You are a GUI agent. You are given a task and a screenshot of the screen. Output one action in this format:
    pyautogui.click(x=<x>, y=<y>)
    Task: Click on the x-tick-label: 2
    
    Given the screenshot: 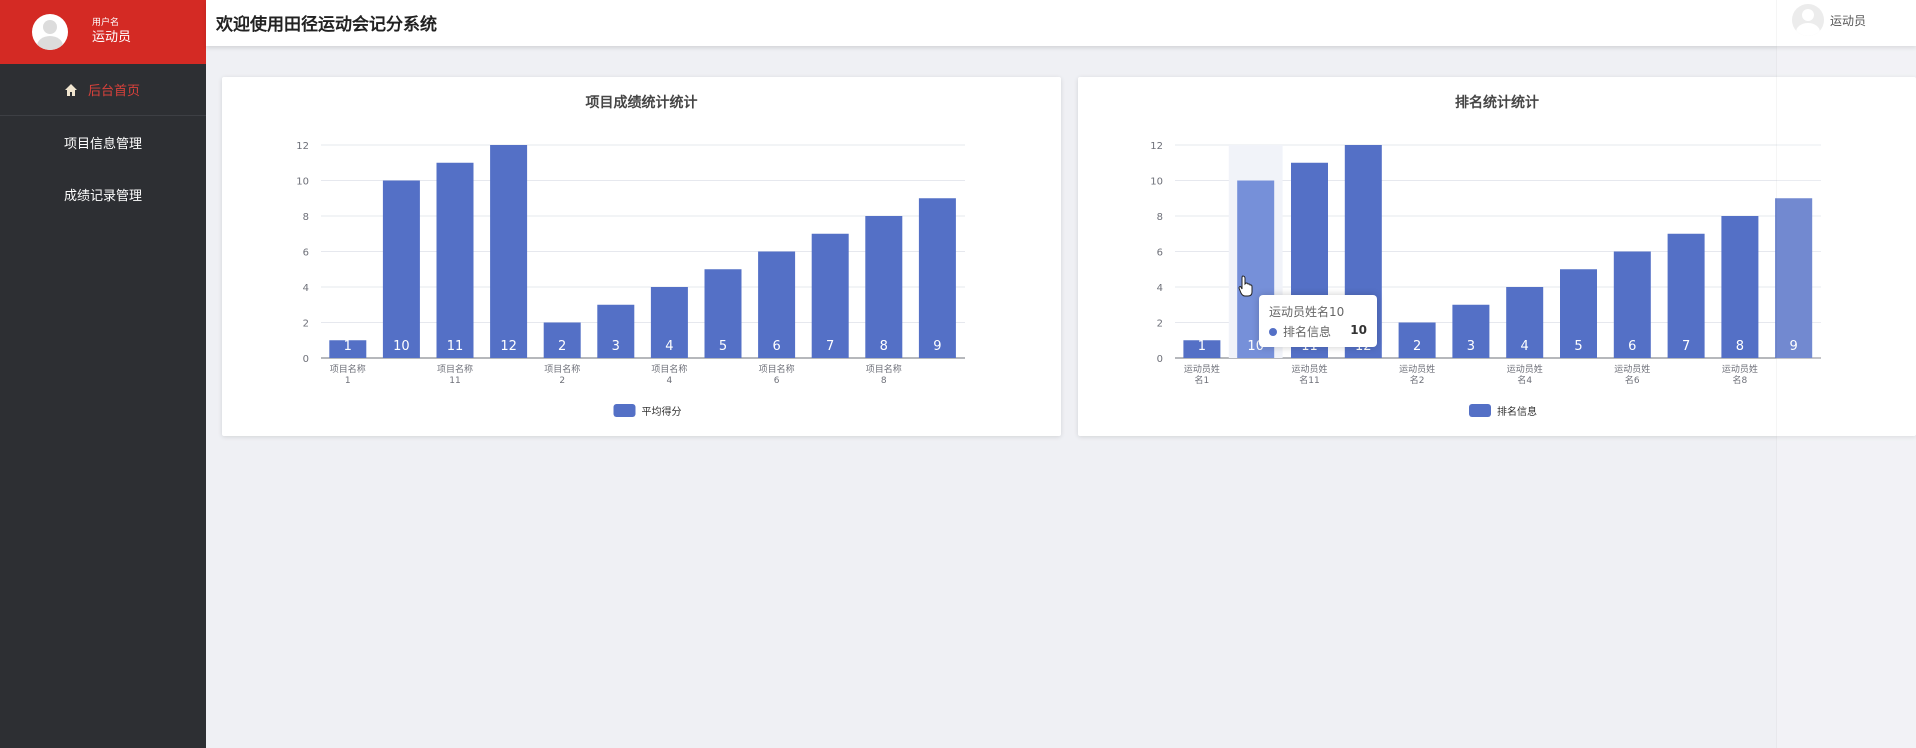 What is the action you would take?
    pyautogui.click(x=562, y=381)
    